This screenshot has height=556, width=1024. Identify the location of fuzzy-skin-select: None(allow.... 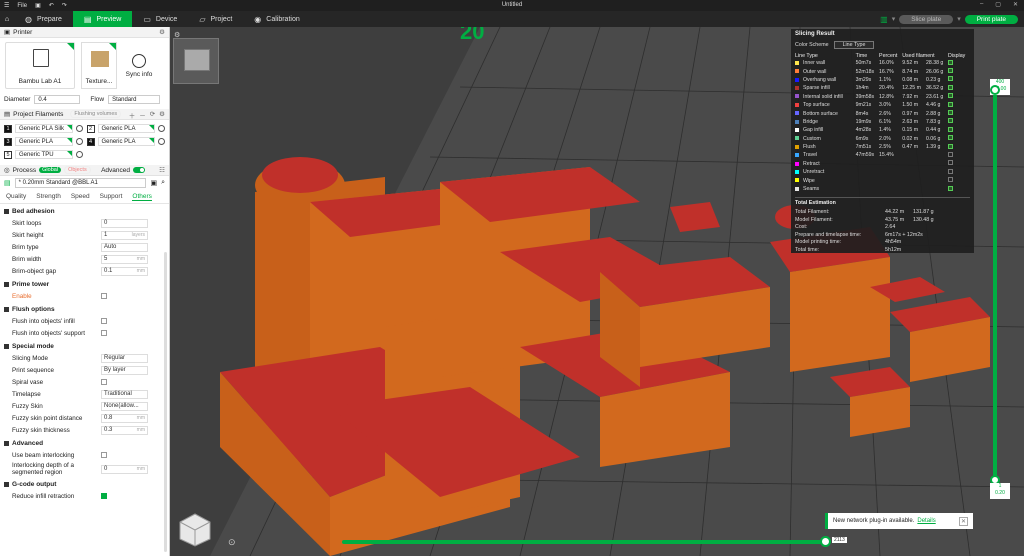
(124, 406).